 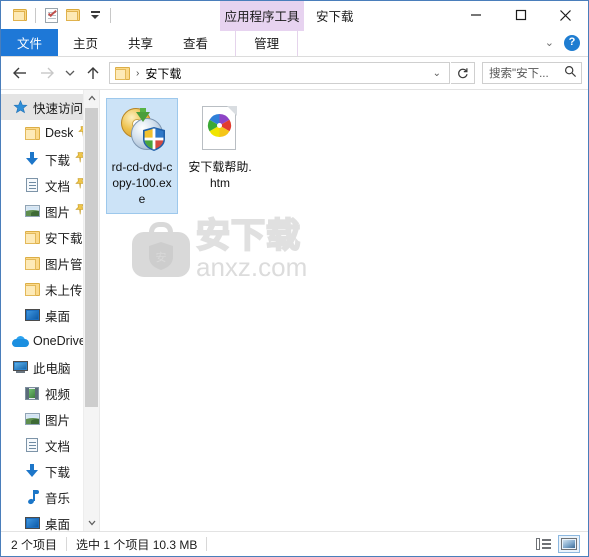 What do you see at coordinates (267, 42) in the screenshot?
I see `tab-manage: 管理` at bounding box center [267, 42].